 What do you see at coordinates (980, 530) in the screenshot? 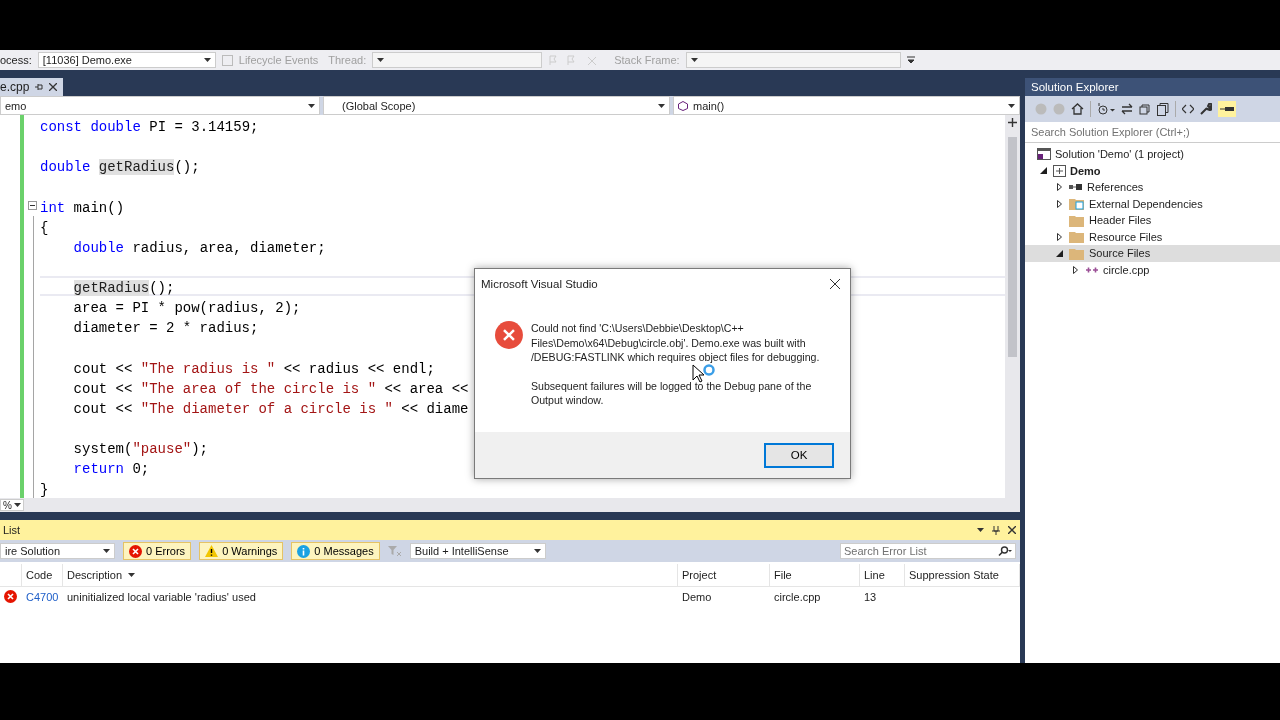
I see `dropdown-icon` at bounding box center [980, 530].